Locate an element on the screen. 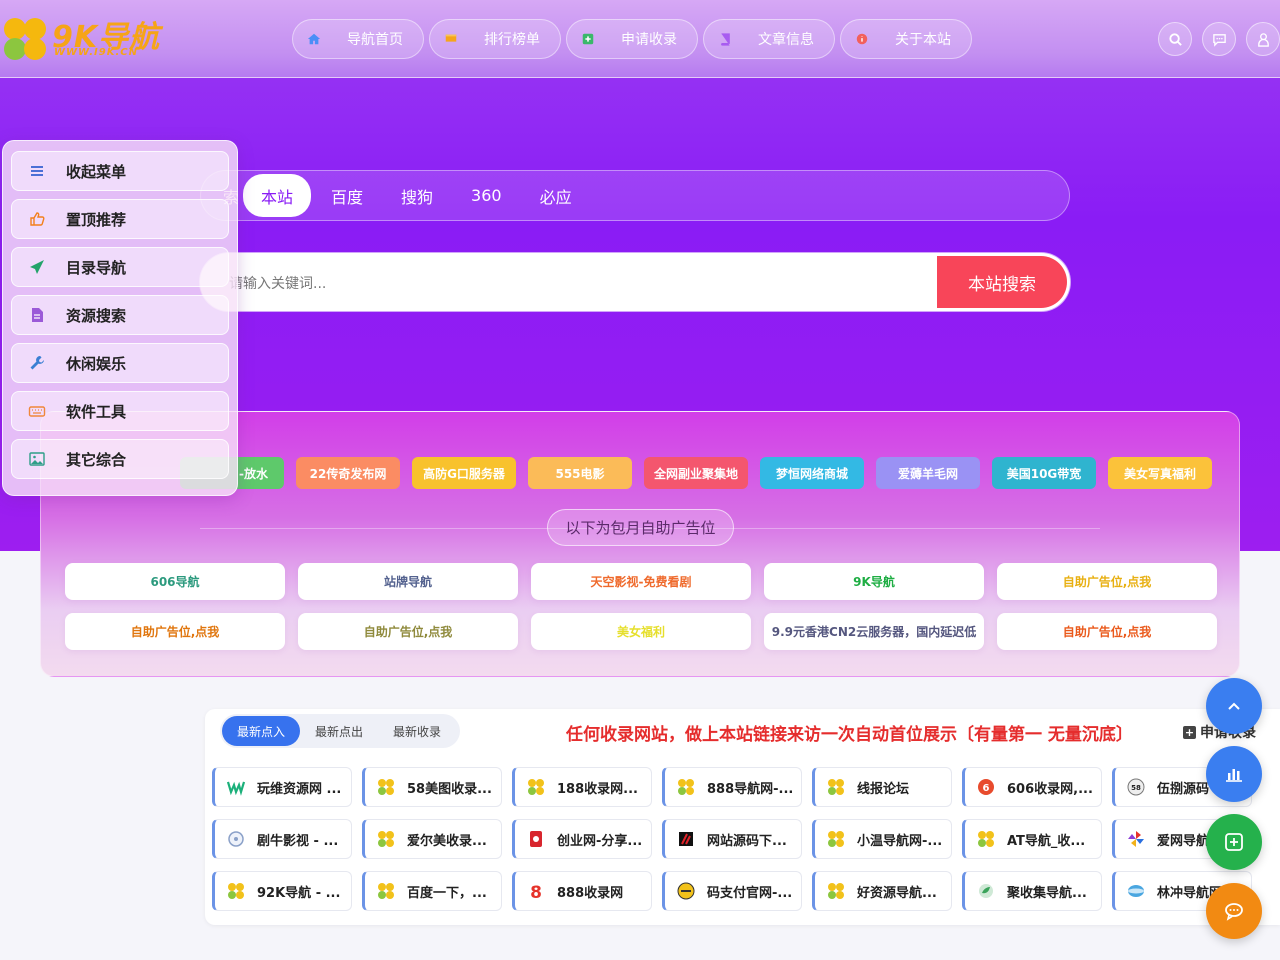 This screenshot has width=1280, height=960. stats-button is located at coordinates (1234, 774).